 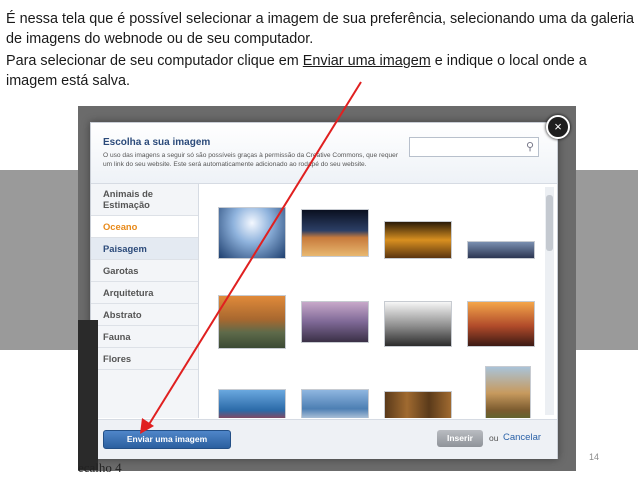 I want to click on category-item-paisagem: Paisagem, so click(x=144, y=249).